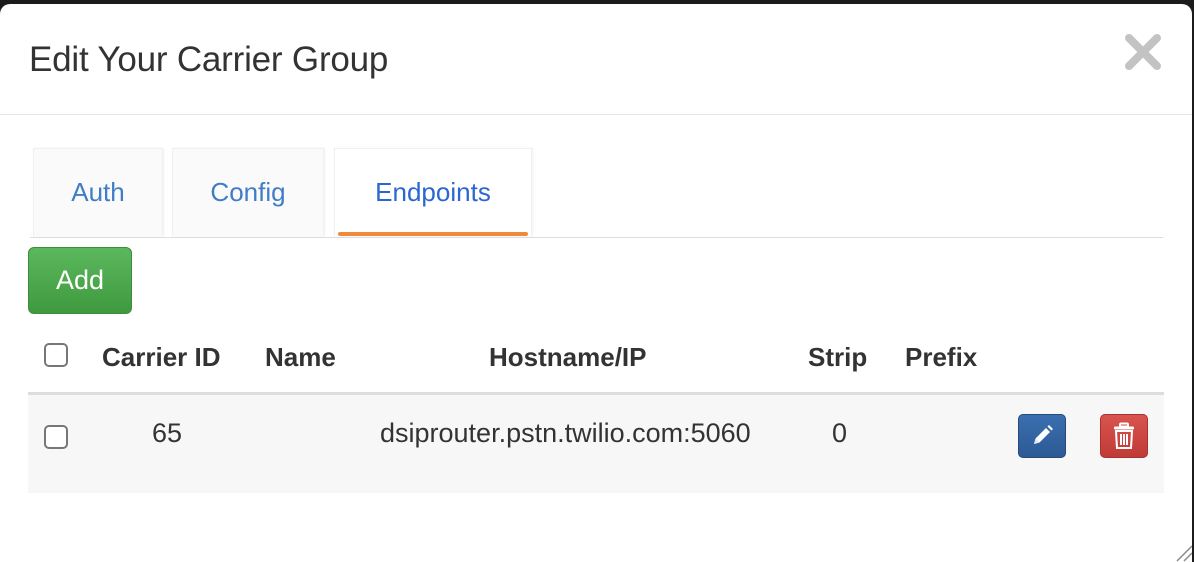 Image resolution: width=1194 pixels, height=562 pixels. What do you see at coordinates (248, 192) in the screenshot?
I see `tab-config: Config` at bounding box center [248, 192].